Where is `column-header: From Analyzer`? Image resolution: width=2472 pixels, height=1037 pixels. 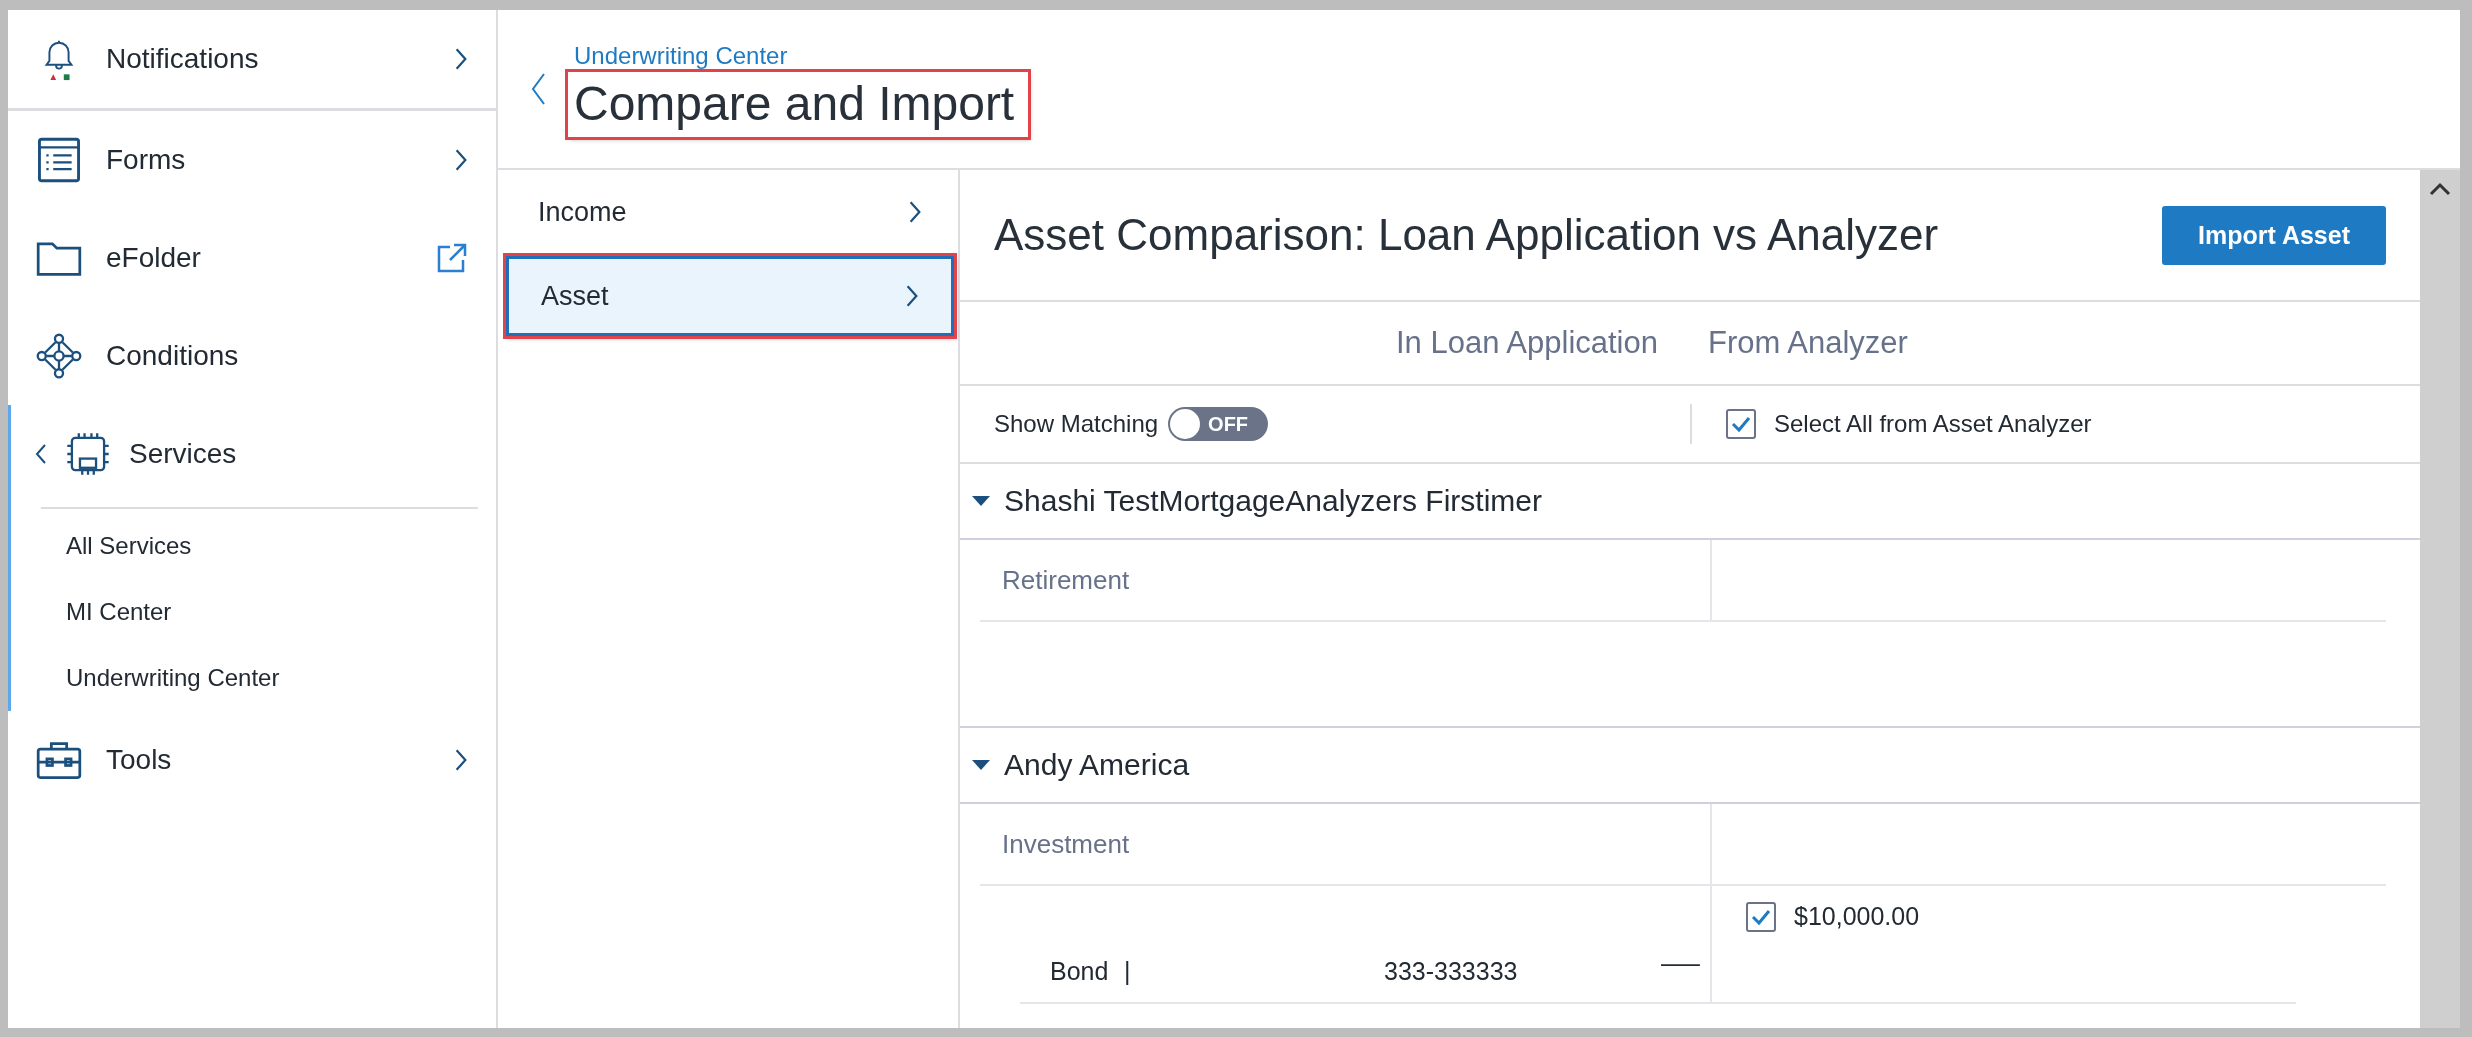 column-header: From Analyzer is located at coordinates (1808, 343).